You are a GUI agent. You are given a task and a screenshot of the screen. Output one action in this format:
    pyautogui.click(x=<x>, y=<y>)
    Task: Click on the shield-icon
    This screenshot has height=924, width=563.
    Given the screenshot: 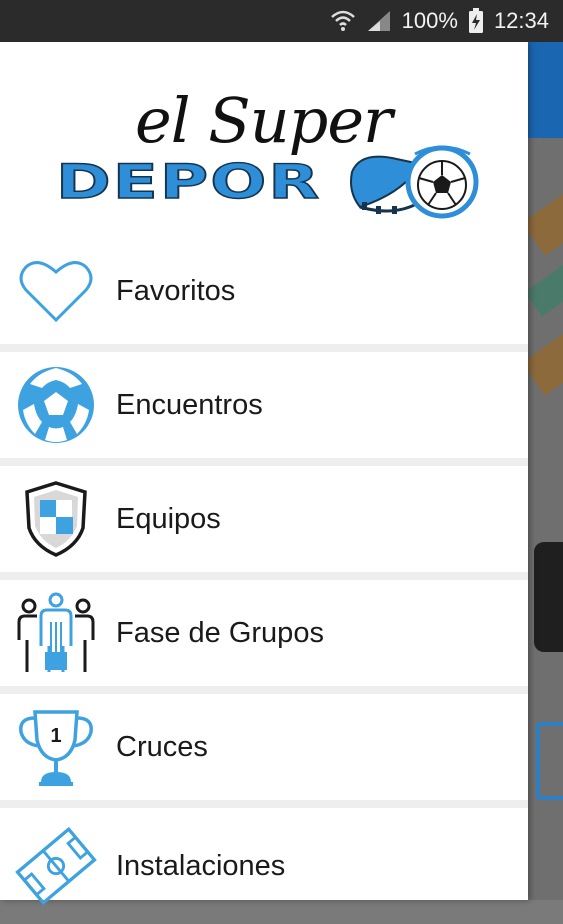 What is the action you would take?
    pyautogui.click(x=56, y=519)
    